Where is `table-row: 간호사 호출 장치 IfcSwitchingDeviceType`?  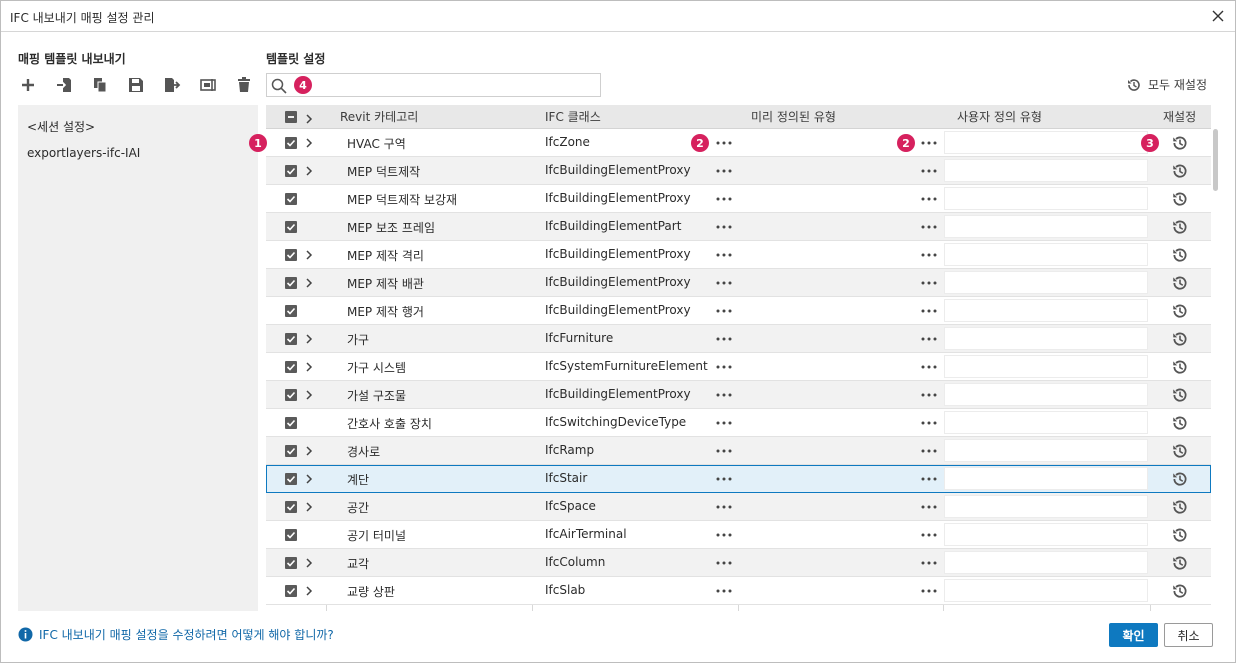
table-row: 간호사 호출 장치 IfcSwitchingDeviceType is located at coordinates (738, 423).